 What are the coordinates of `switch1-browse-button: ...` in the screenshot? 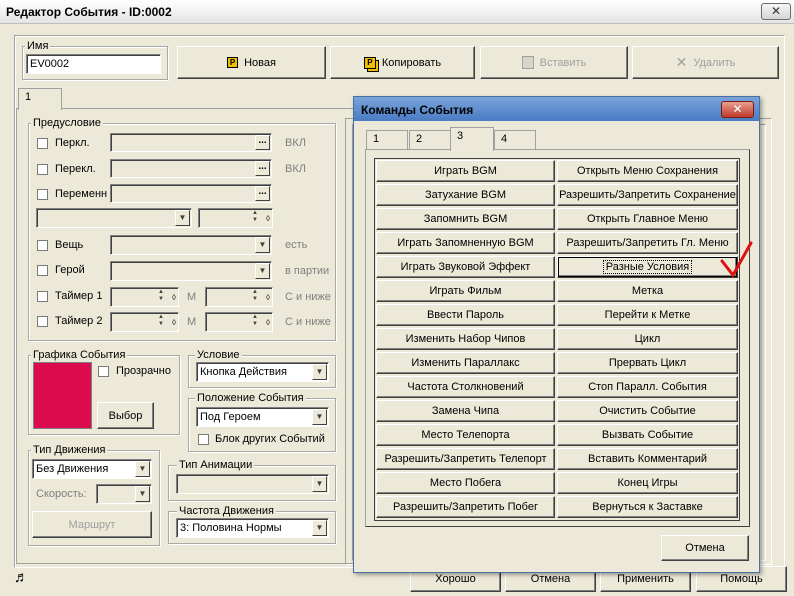 It's located at (262, 142).